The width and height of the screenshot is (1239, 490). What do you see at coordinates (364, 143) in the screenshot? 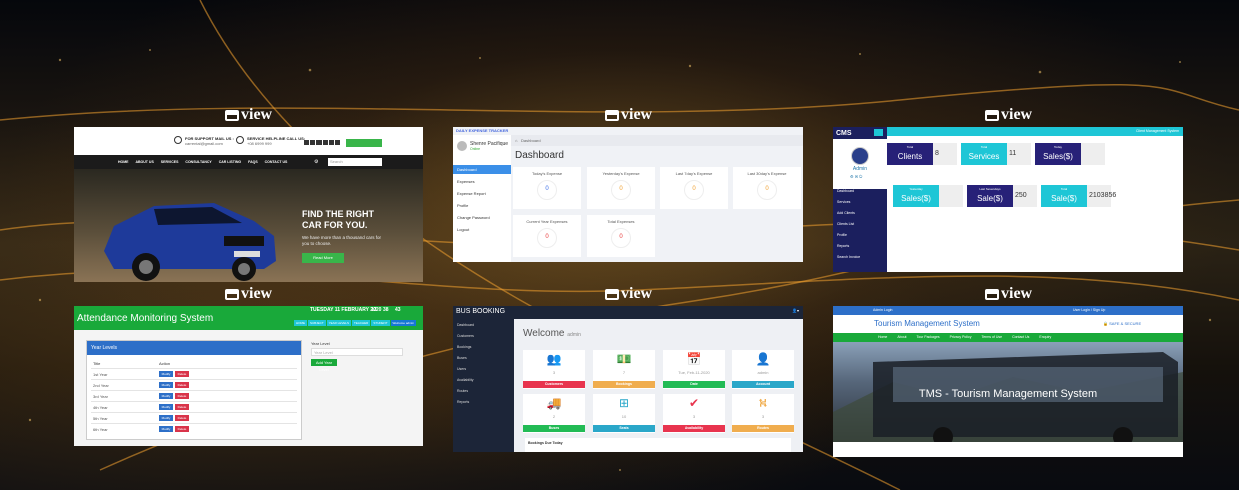
I see `login-button` at bounding box center [364, 143].